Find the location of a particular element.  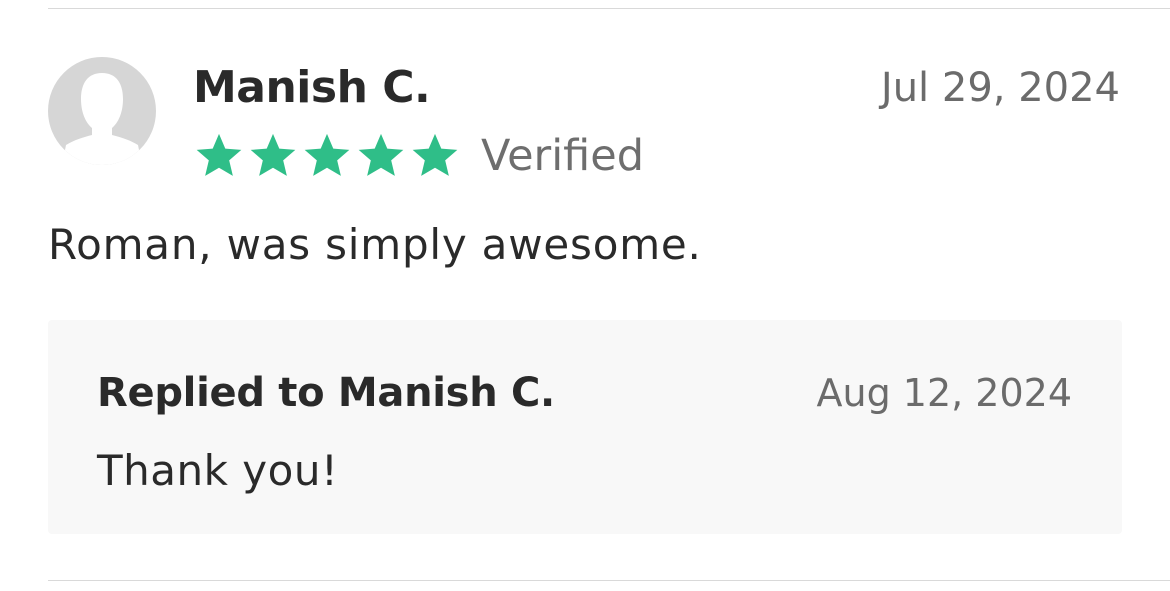

avatar is located at coordinates (102, 111).